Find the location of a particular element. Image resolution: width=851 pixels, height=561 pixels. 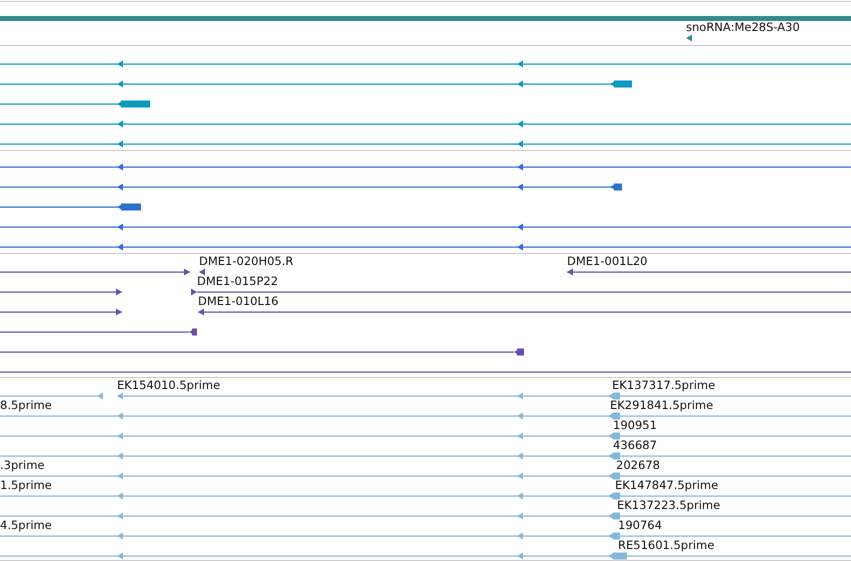

feature-label: 190951 is located at coordinates (635, 425).